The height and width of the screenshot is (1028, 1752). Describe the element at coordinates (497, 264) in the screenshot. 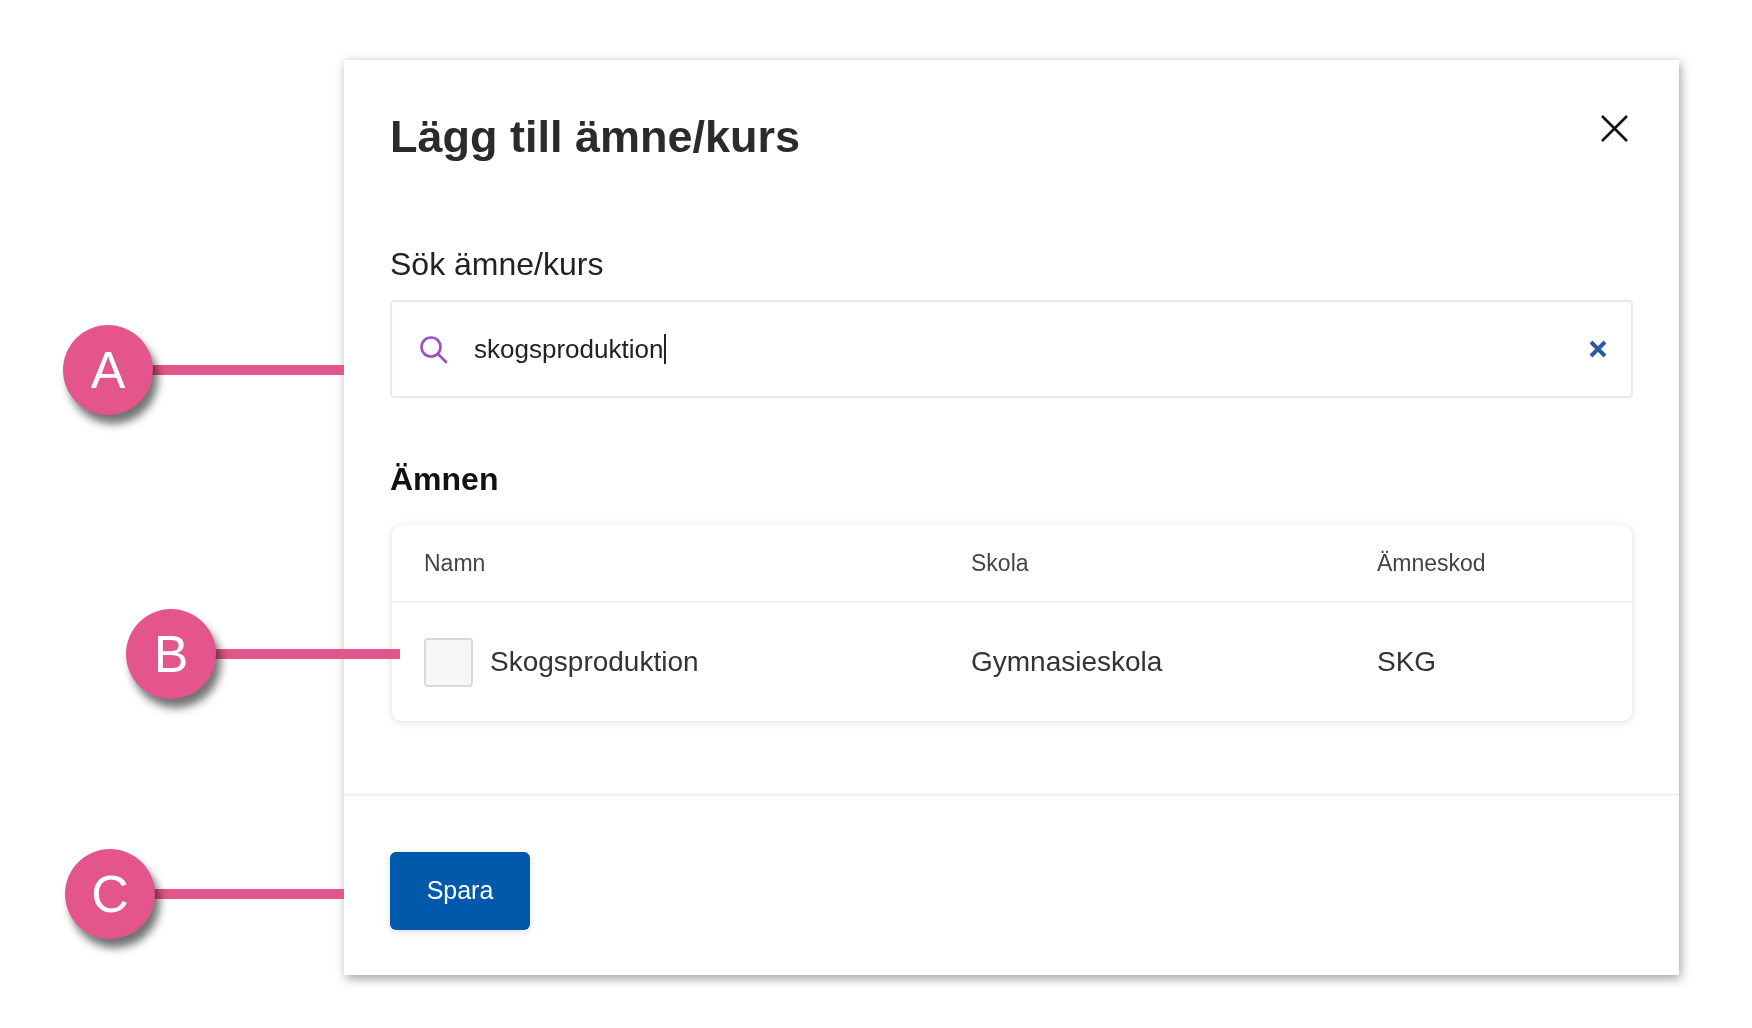

I see `search-label: Sök ämne/kurs` at that location.